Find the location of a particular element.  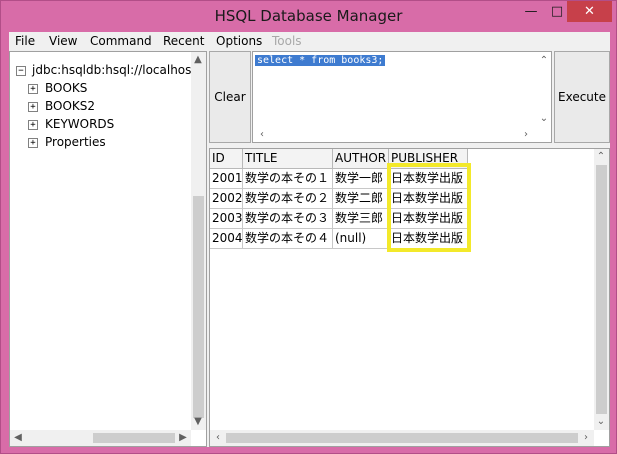

menu-view: View is located at coordinates (63, 41).